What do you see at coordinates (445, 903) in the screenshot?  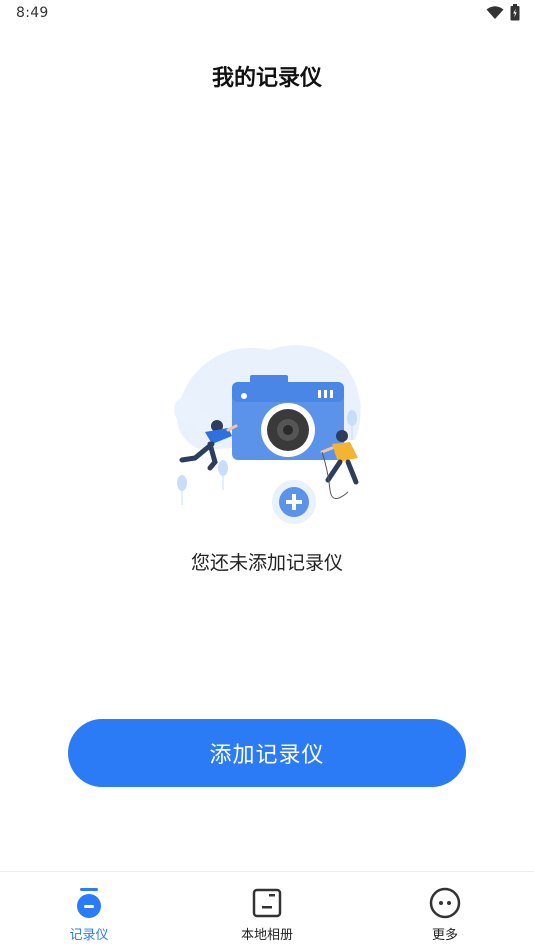 I see `more-icon` at bounding box center [445, 903].